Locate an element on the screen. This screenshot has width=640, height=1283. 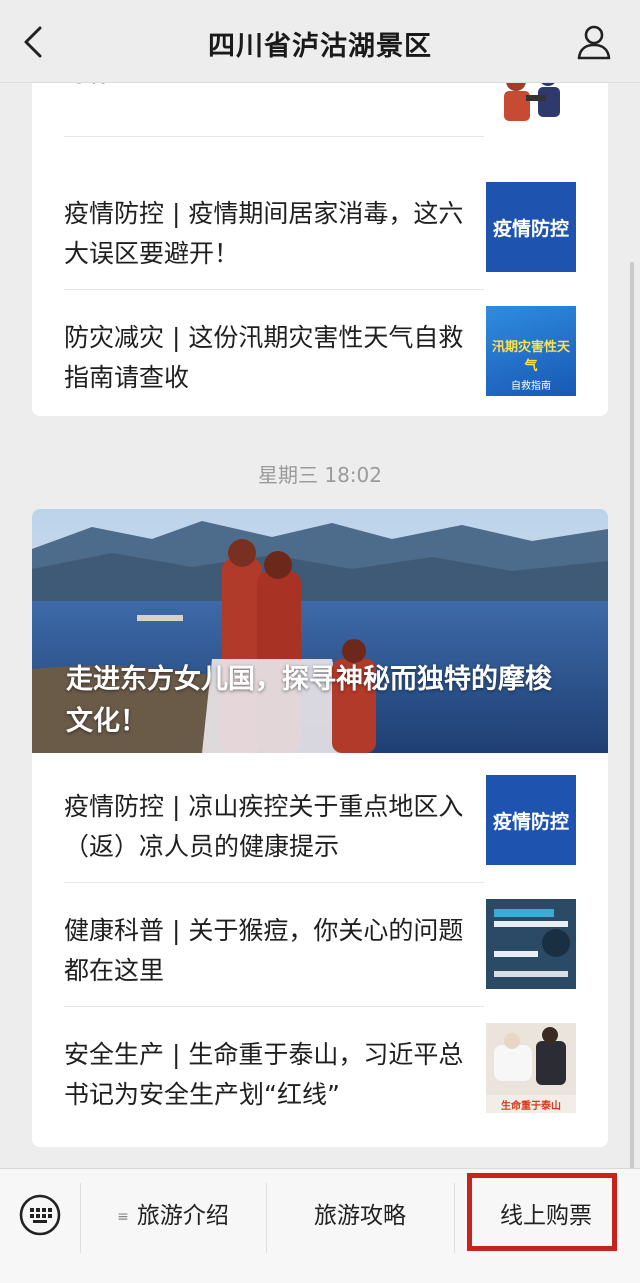
menu-tour-guide: 旅游攻略 is located at coordinates (360, 1216).